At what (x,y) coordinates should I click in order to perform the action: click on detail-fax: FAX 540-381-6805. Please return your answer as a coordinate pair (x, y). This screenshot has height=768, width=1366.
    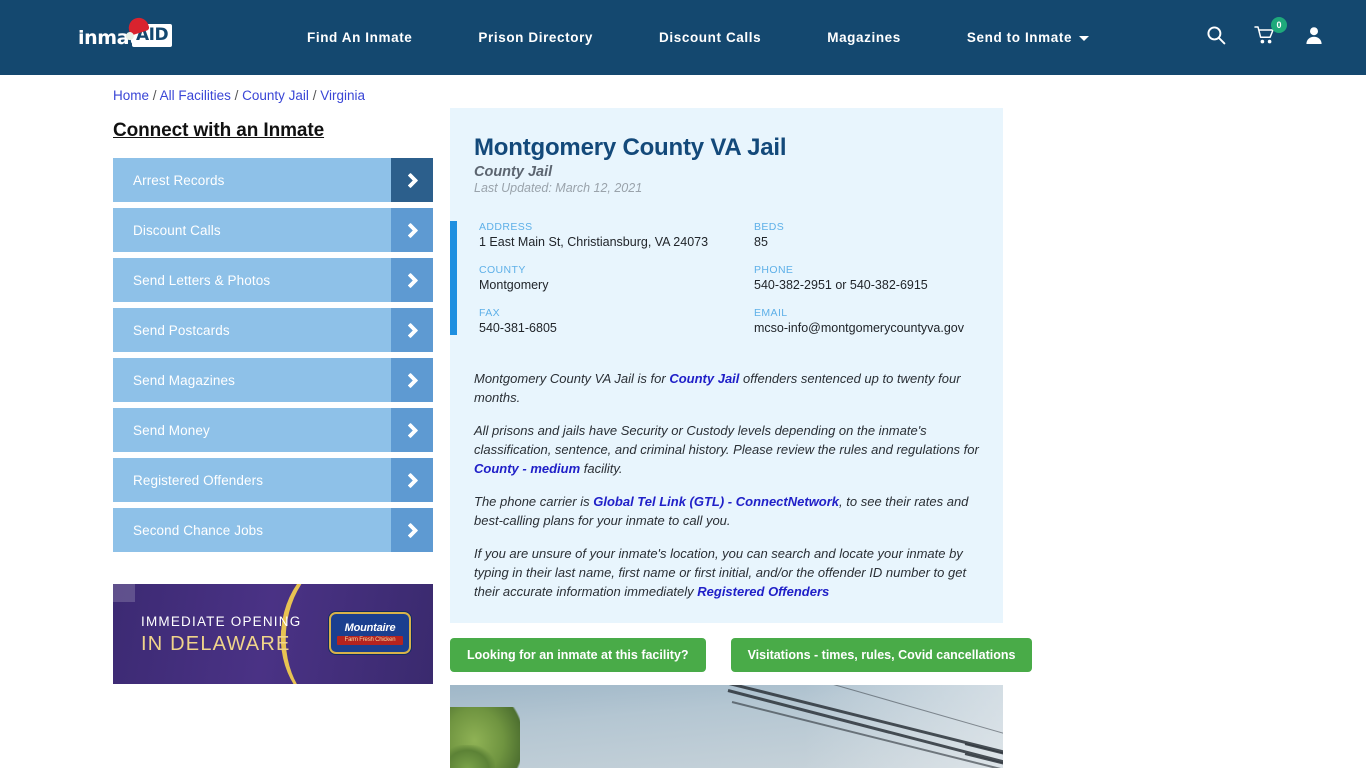
    Looking at the image, I should click on (616, 321).